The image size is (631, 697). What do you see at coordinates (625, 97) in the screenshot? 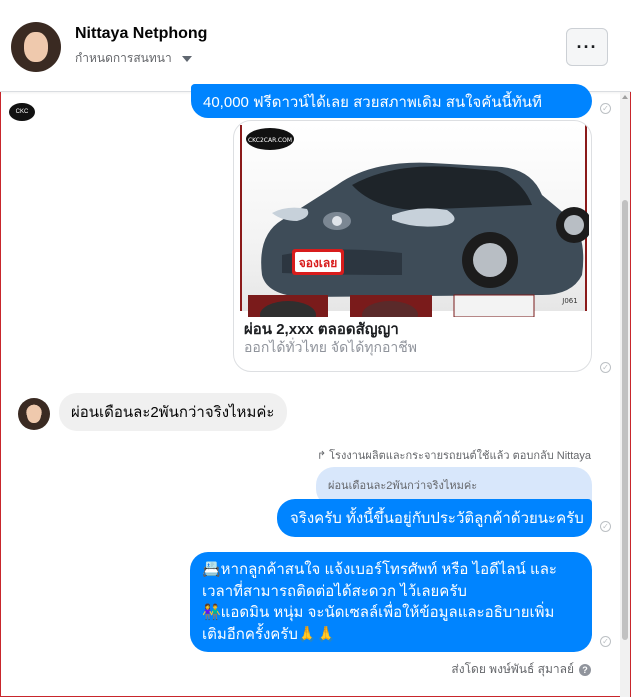
I see `scroll-up-icon` at bounding box center [625, 97].